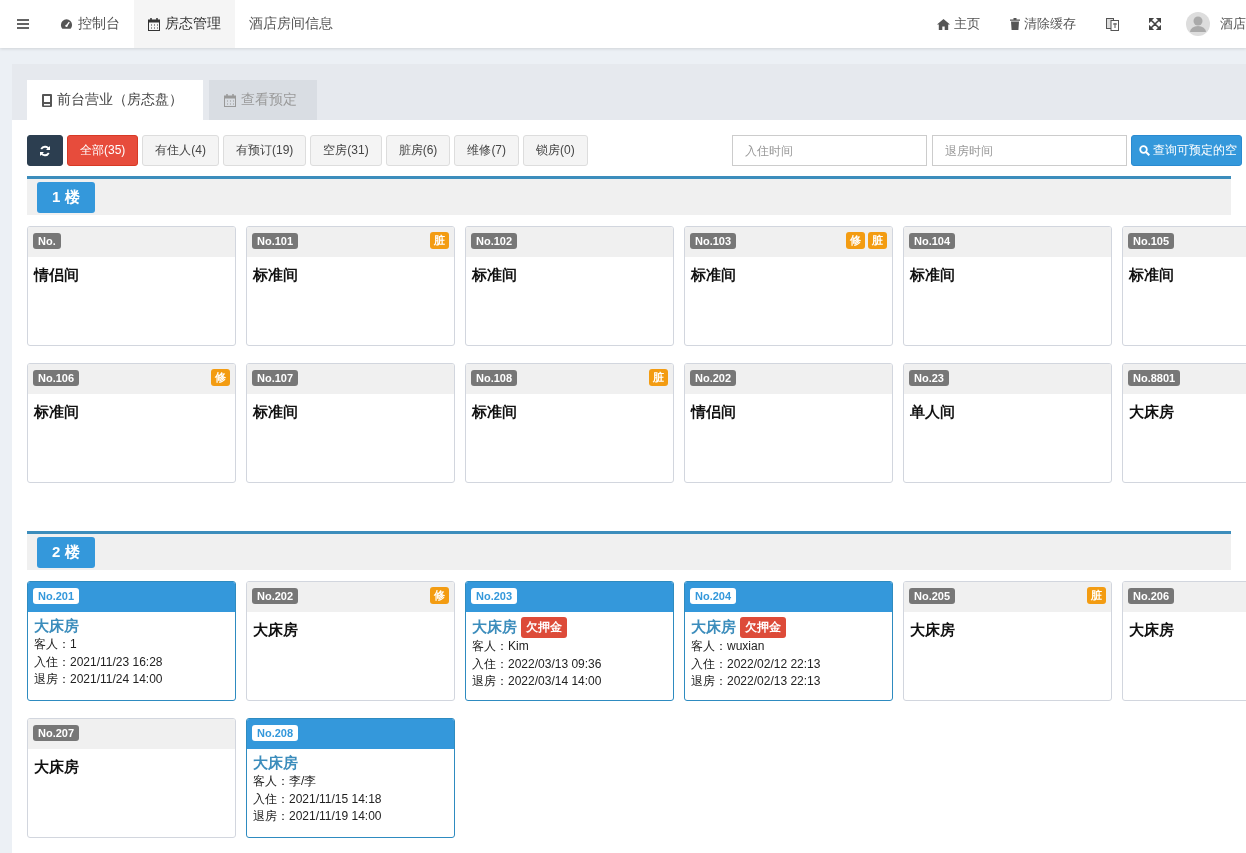  Describe the element at coordinates (537, 681) in the screenshot. I see `guest-info: 退房：2022/03/14 14:00` at that location.